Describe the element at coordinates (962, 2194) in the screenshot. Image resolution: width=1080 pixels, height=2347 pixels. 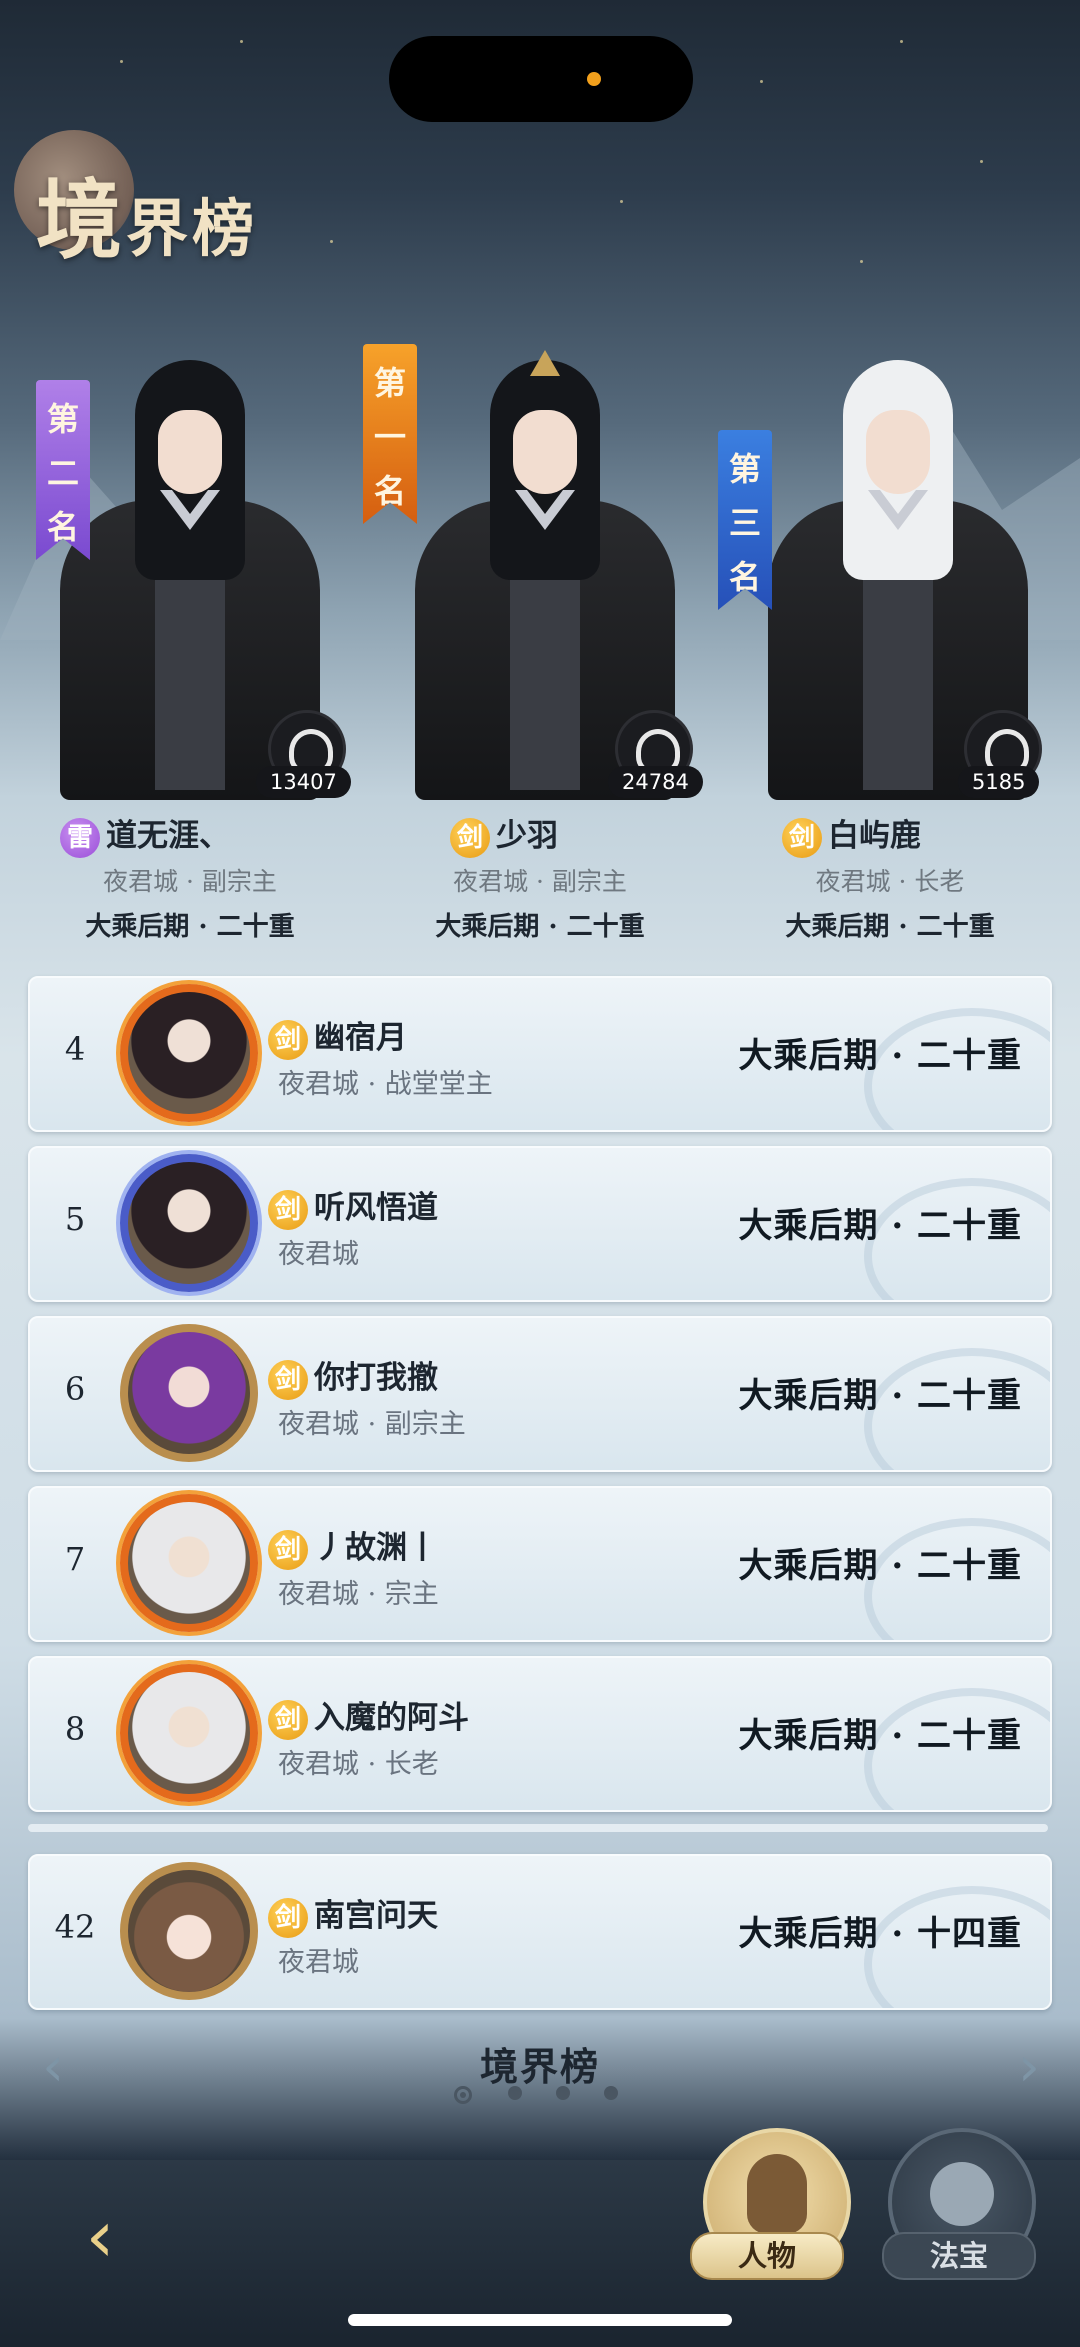
I see `treasure-gourd-icon` at that location.